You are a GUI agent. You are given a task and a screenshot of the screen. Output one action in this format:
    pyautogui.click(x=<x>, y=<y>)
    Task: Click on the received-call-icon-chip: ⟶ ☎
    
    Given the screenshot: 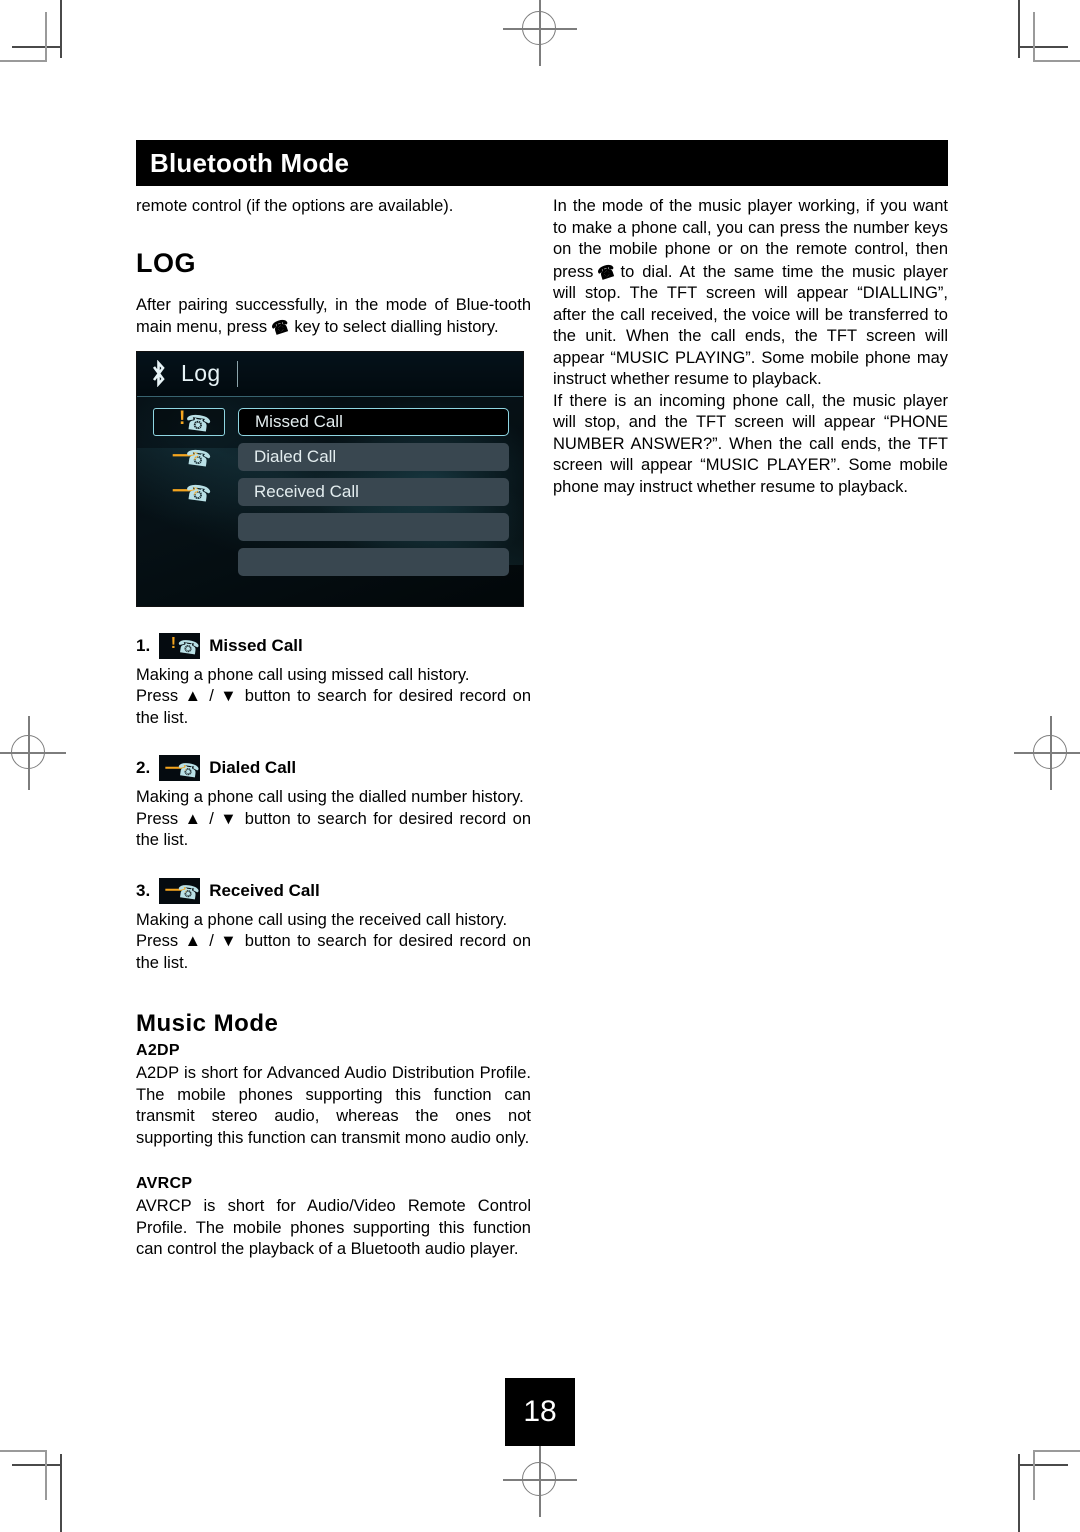 What is the action you would take?
    pyautogui.click(x=180, y=890)
    